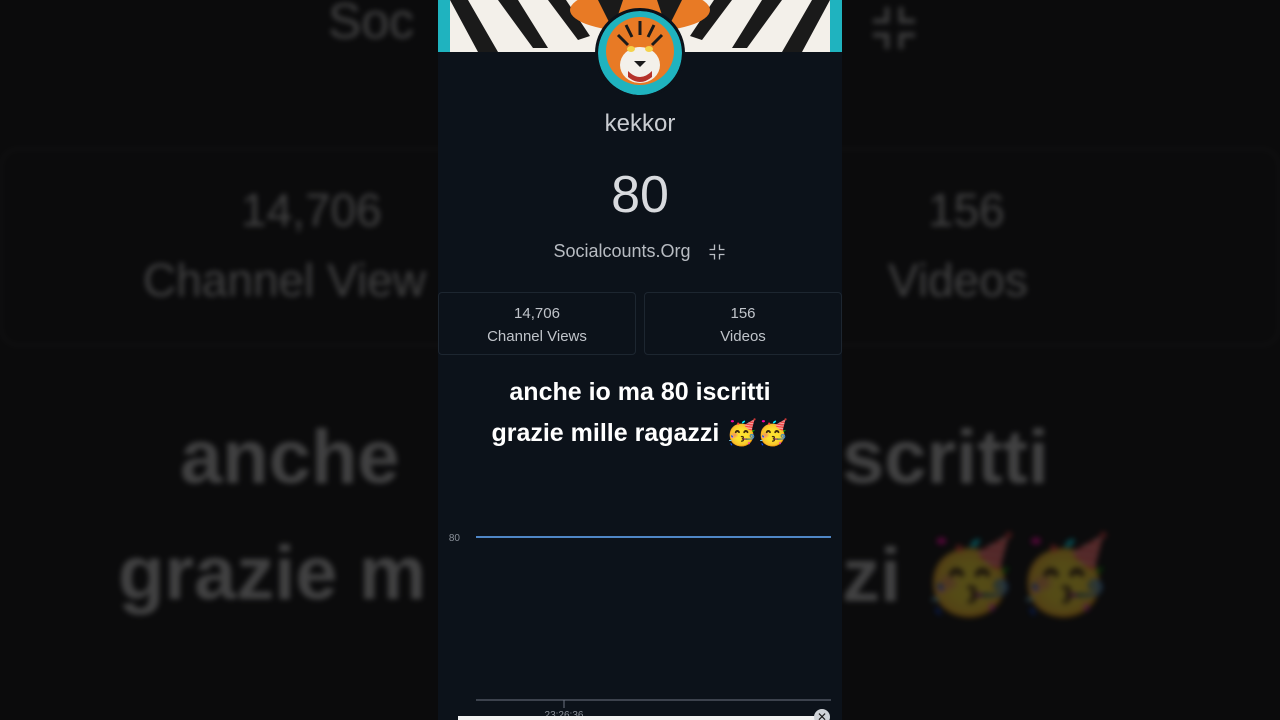 This screenshot has height=720, width=1280. What do you see at coordinates (640, 195) in the screenshot?
I see `subscriber-count: 80` at bounding box center [640, 195].